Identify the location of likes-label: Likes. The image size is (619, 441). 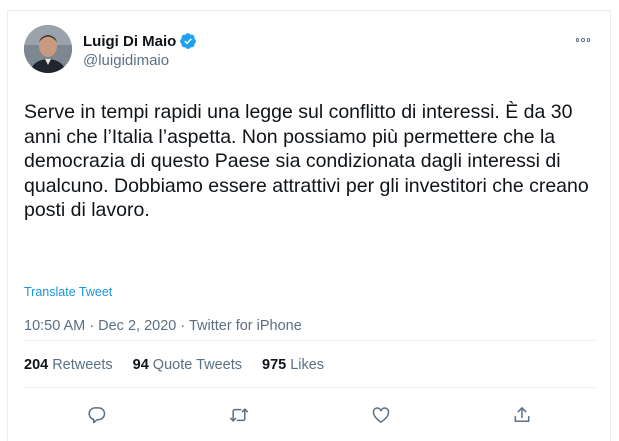
(307, 365).